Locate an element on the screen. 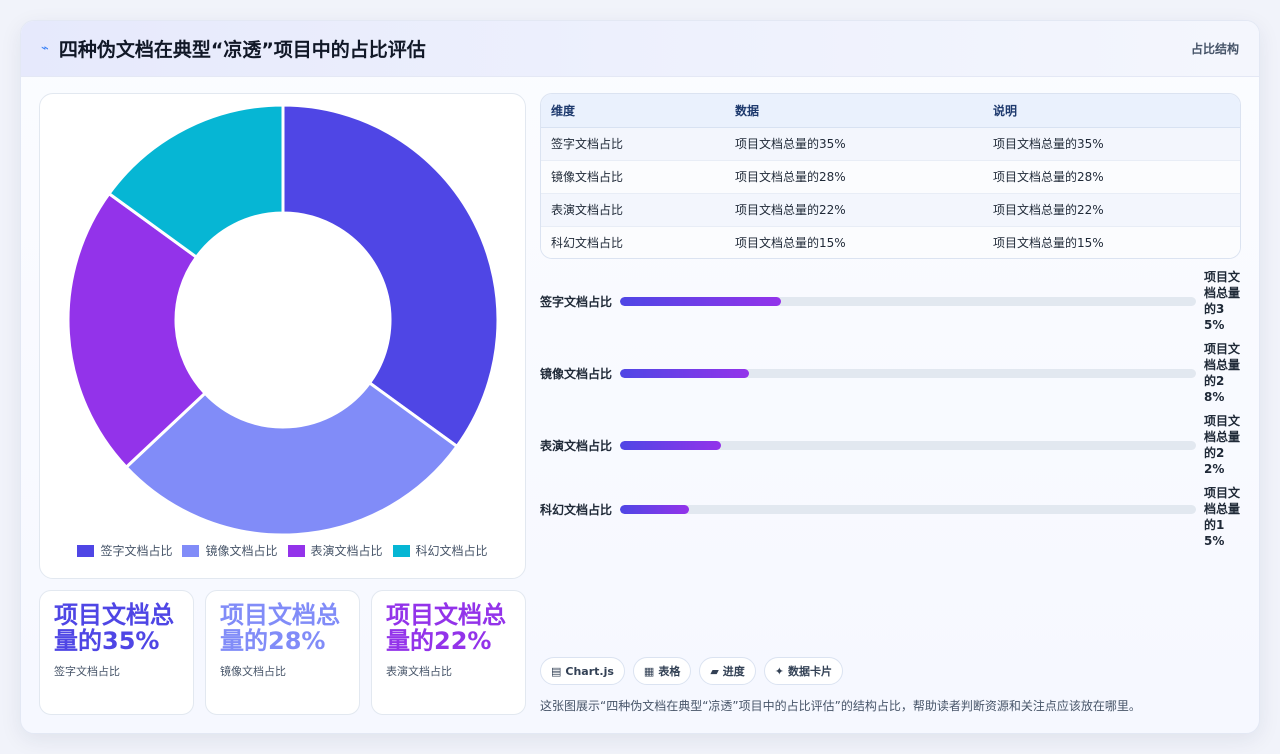 This screenshot has height=754, width=1280. legend-item: 表演文档占比 is located at coordinates (335, 550).